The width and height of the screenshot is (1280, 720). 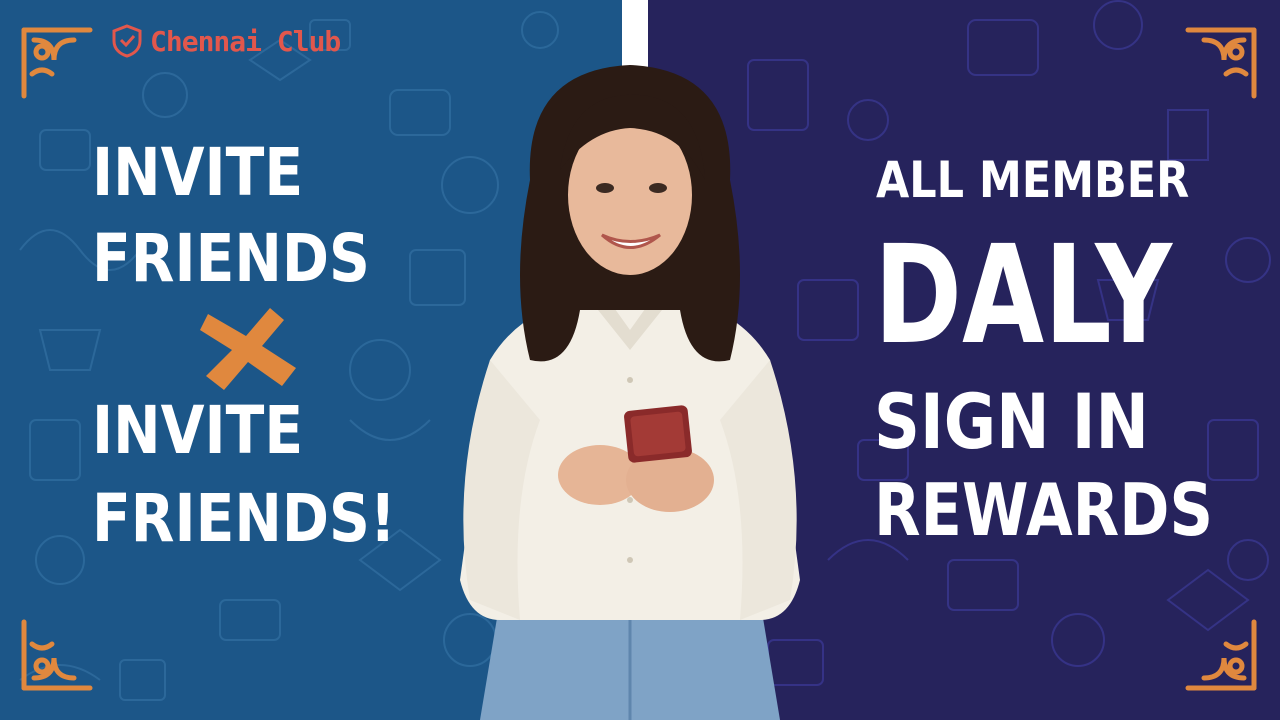 What do you see at coordinates (1033, 180) in the screenshot?
I see `headline-all-member: ALL MEMBER` at bounding box center [1033, 180].